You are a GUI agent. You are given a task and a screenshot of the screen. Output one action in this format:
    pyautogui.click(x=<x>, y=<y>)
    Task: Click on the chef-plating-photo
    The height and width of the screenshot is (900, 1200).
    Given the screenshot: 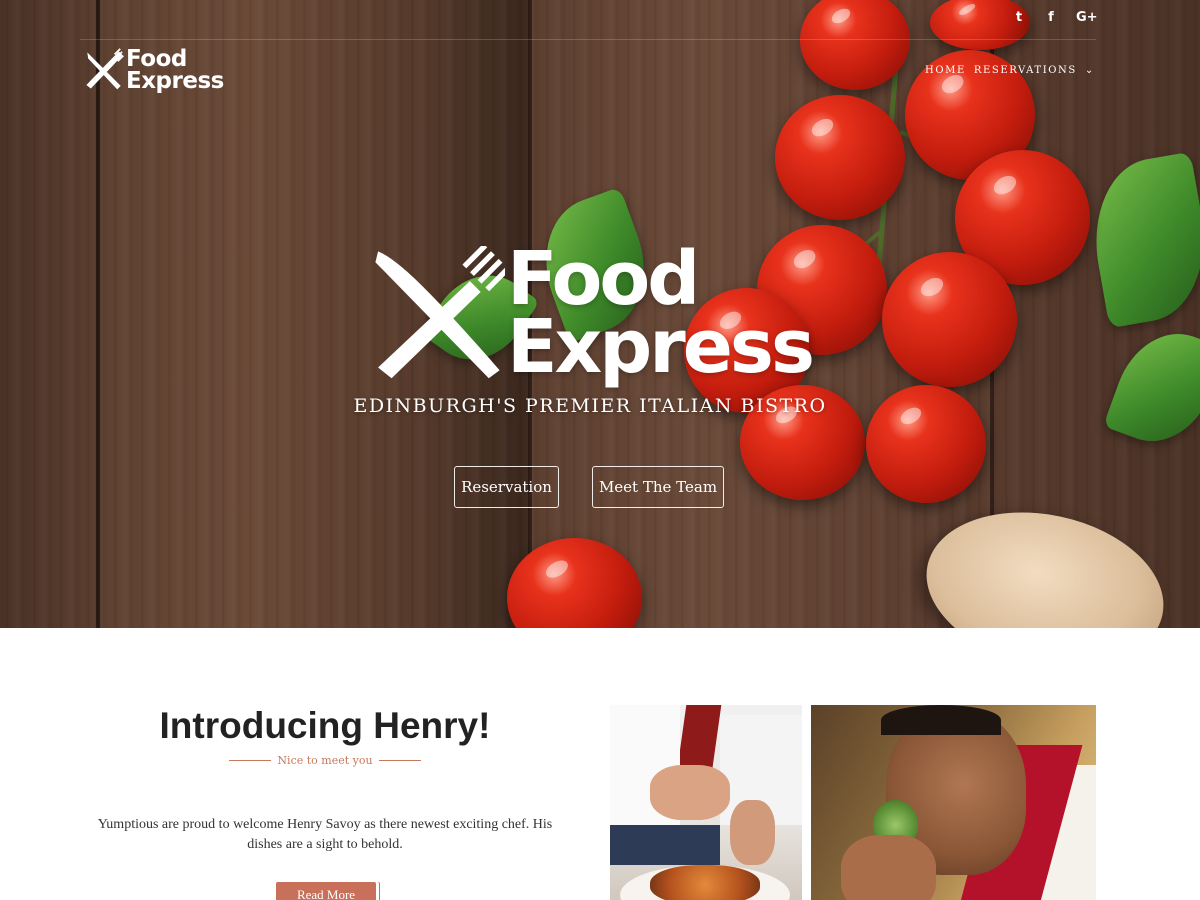 What is the action you would take?
    pyautogui.click(x=706, y=802)
    